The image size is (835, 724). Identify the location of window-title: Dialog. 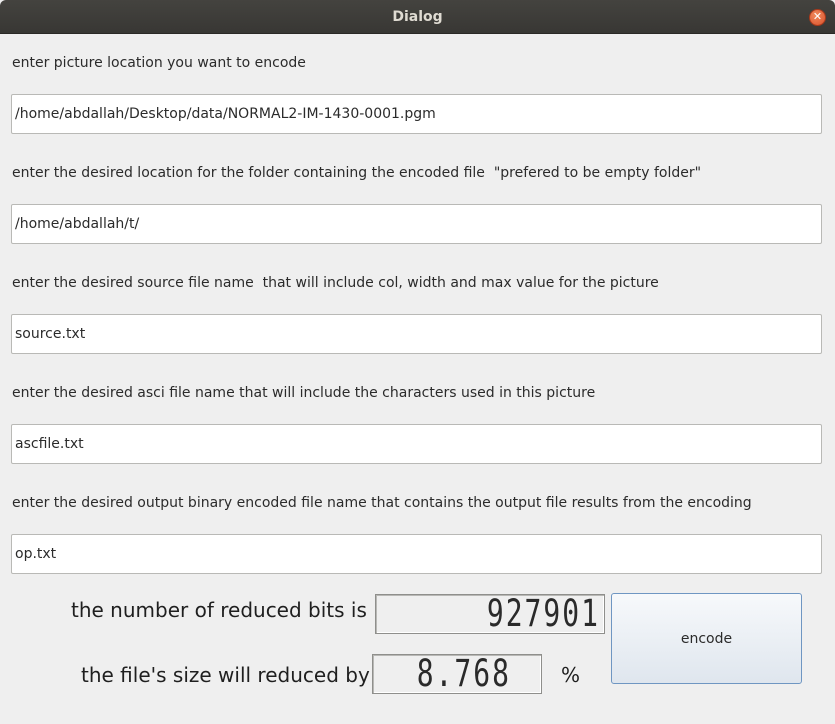
(417, 17).